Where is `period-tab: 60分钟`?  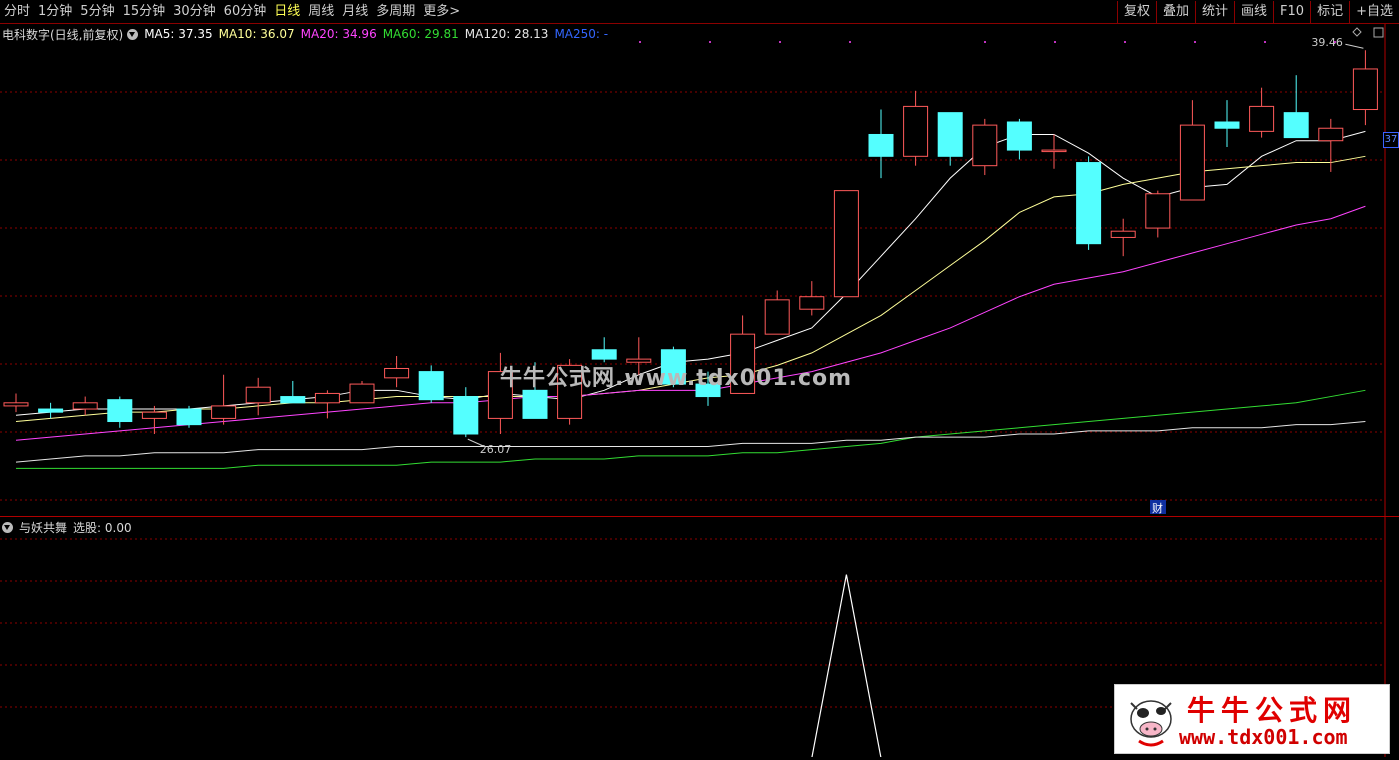 period-tab: 60分钟 is located at coordinates (245, 12).